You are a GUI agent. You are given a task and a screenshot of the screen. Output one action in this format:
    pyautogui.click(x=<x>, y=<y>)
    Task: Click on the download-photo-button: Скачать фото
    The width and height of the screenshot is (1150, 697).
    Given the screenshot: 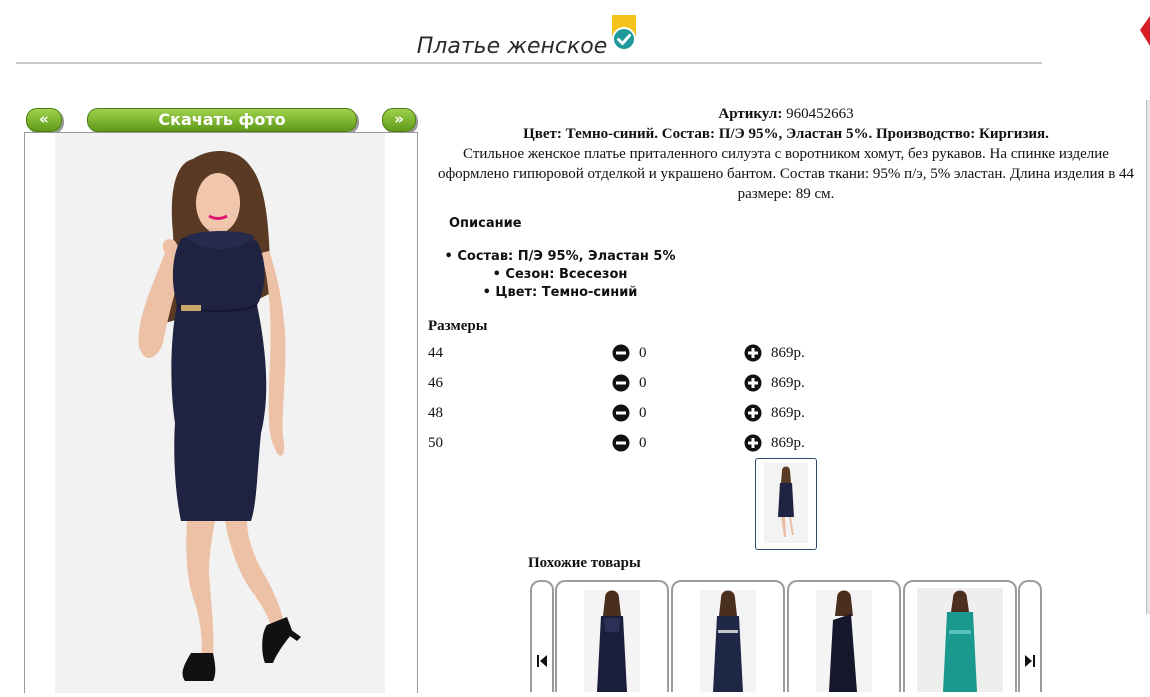 What is the action you would take?
    pyautogui.click(x=222, y=120)
    